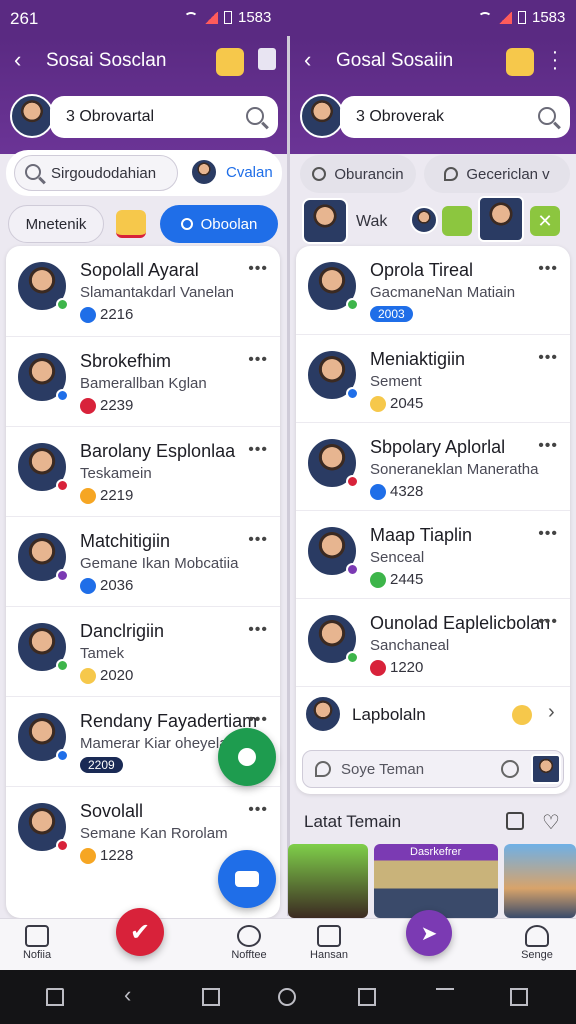 This screenshot has height=1024, width=576. What do you see at coordinates (169, 721) in the screenshot?
I see `contact-name: Rendany Fayadertiam` at bounding box center [169, 721].